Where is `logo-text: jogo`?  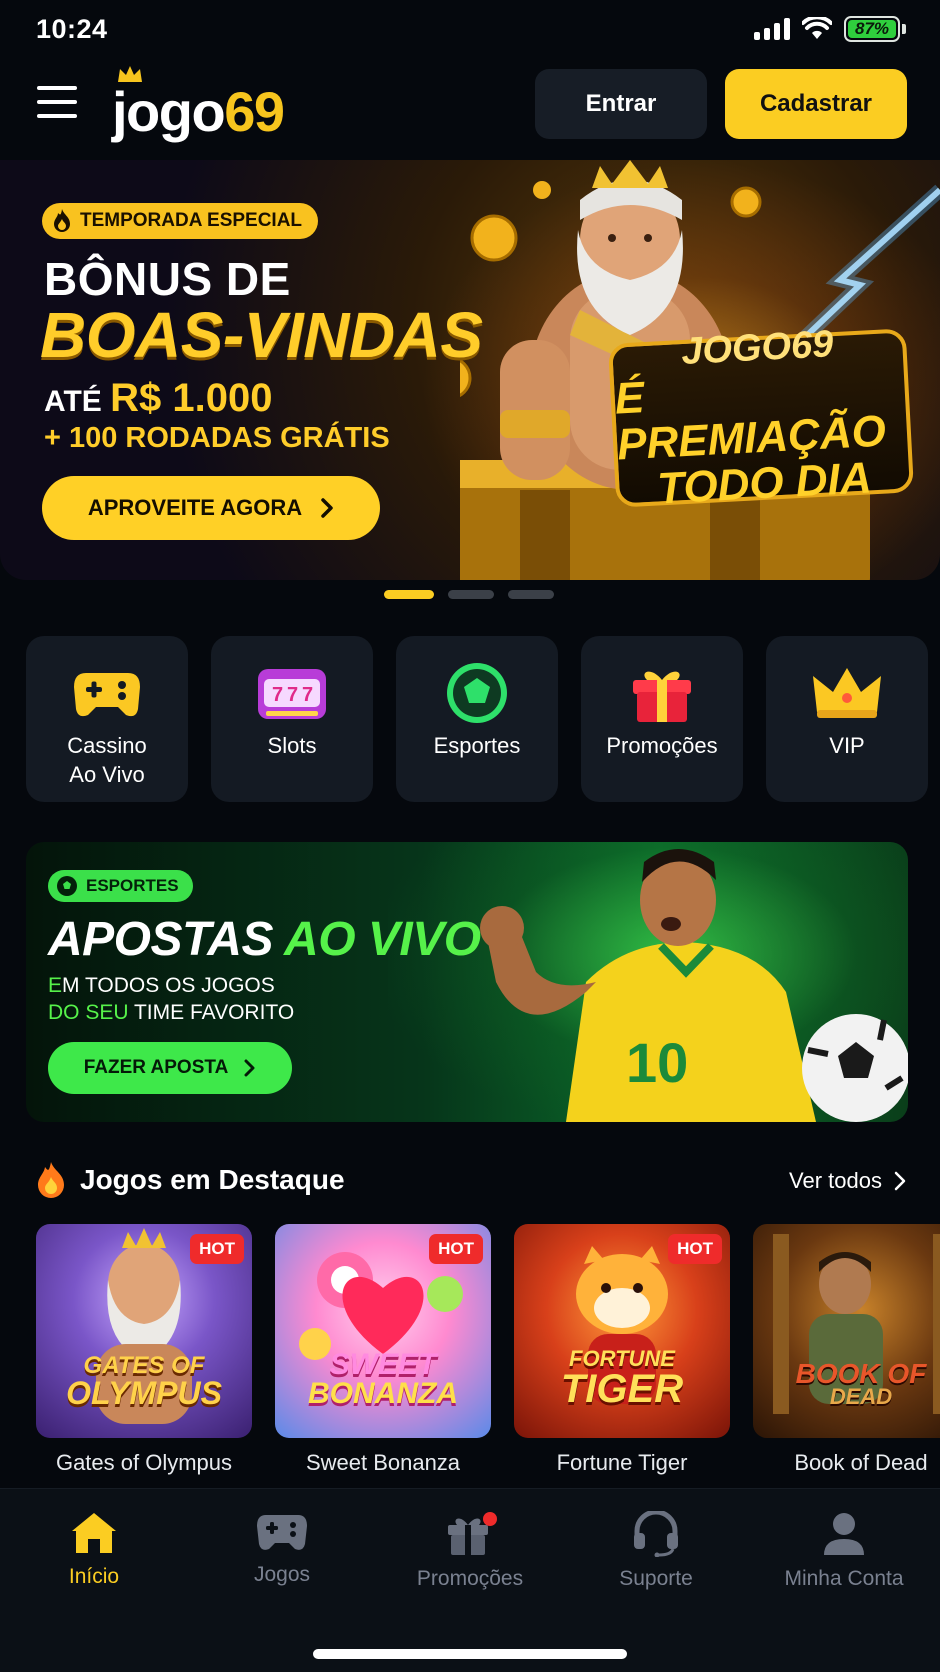 logo-text: jogo is located at coordinates (169, 111).